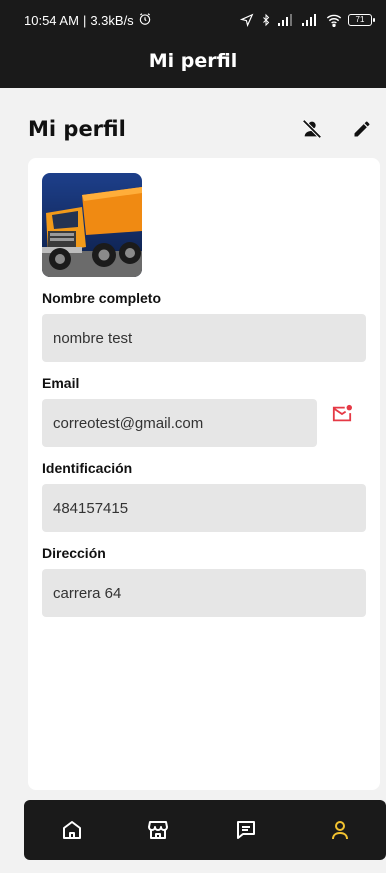 The height and width of the screenshot is (873, 386). What do you see at coordinates (204, 338) in the screenshot?
I see `name-field: nombre test` at bounding box center [204, 338].